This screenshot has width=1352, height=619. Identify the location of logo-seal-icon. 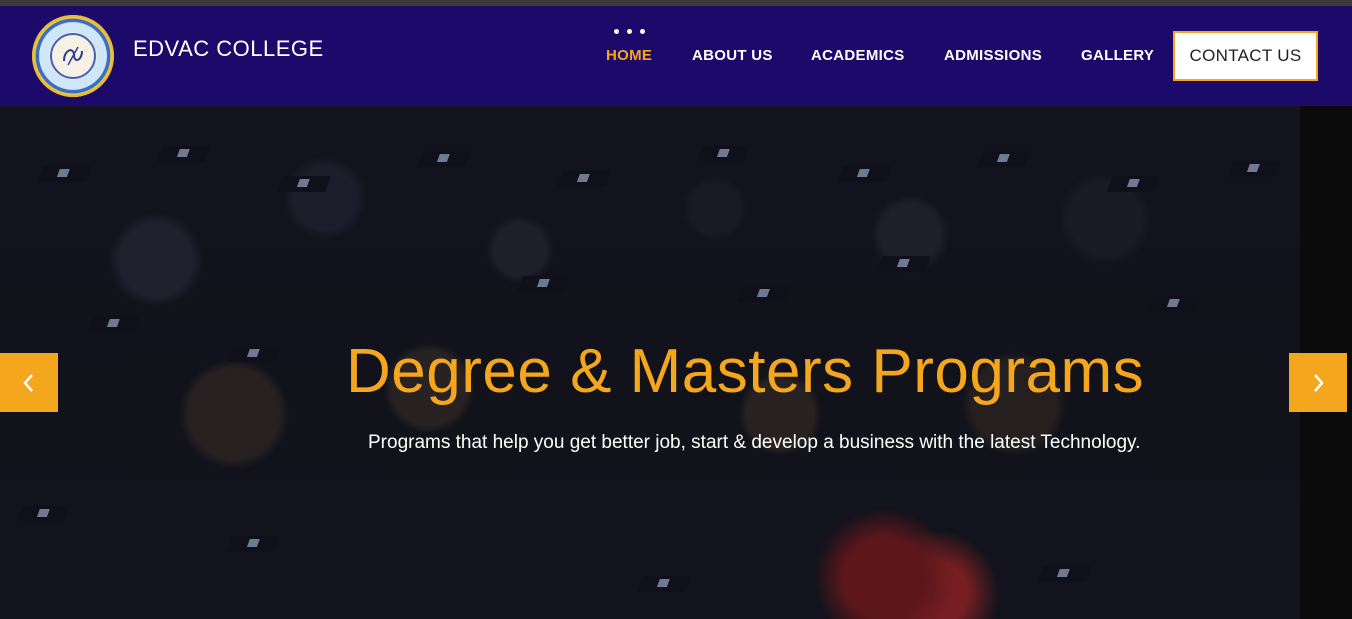
(73, 56).